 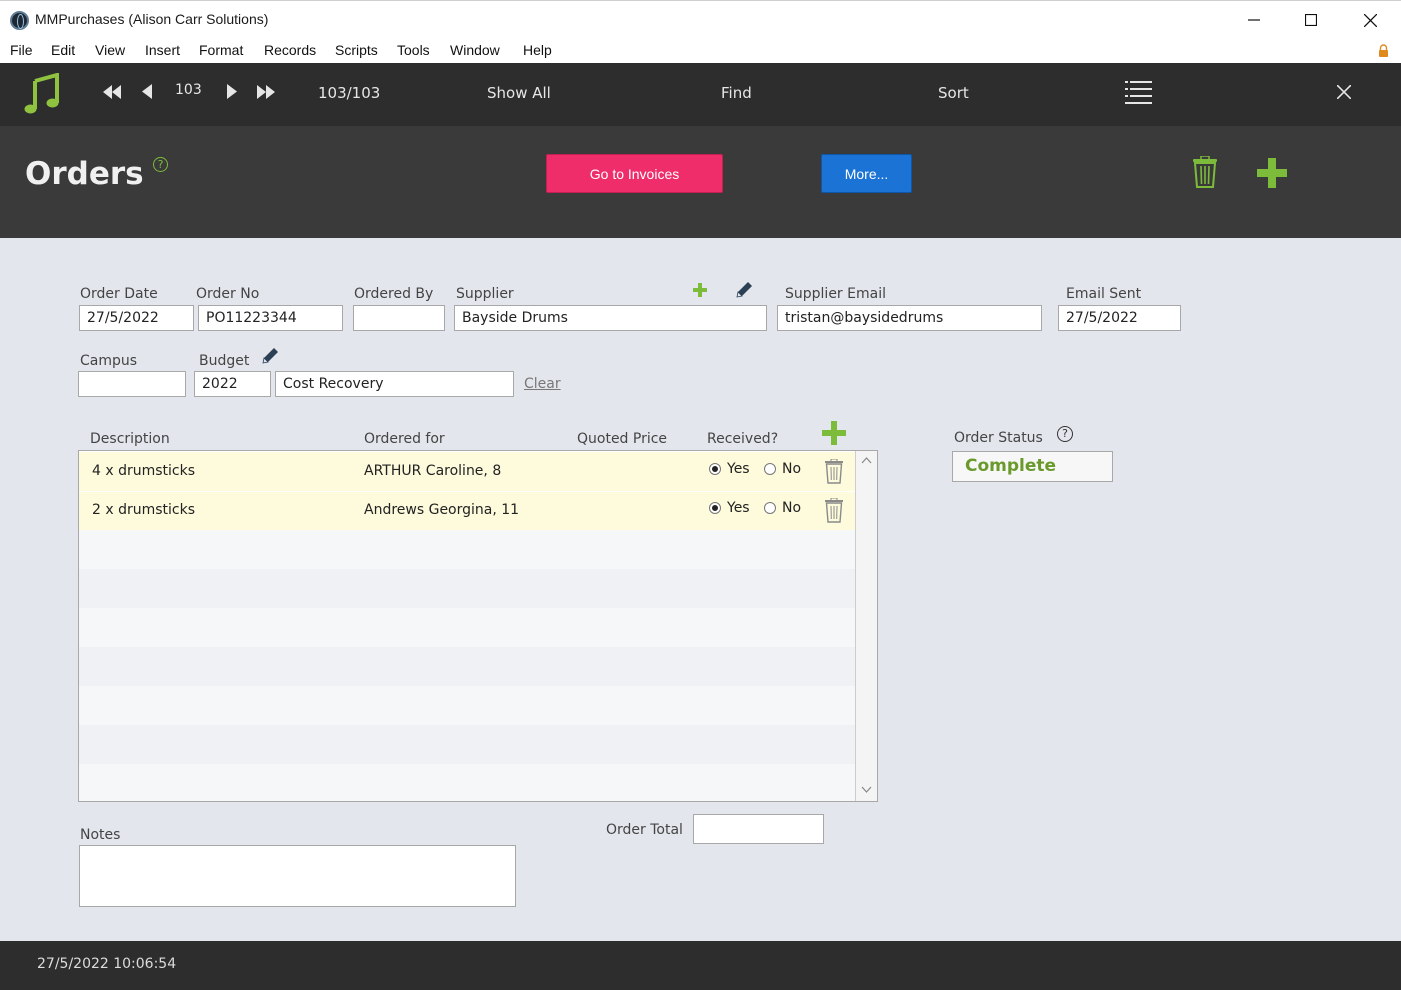 What do you see at coordinates (700, 19) in the screenshot?
I see `title-bar: MMPurchases (Alison Carr Solutions)` at bounding box center [700, 19].